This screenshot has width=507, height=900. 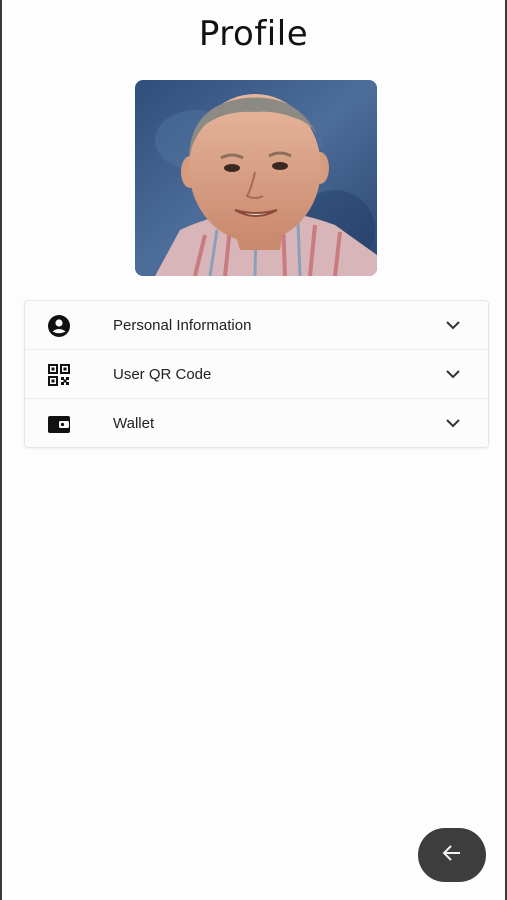 I want to click on arrow-back-icon, so click(x=452, y=855).